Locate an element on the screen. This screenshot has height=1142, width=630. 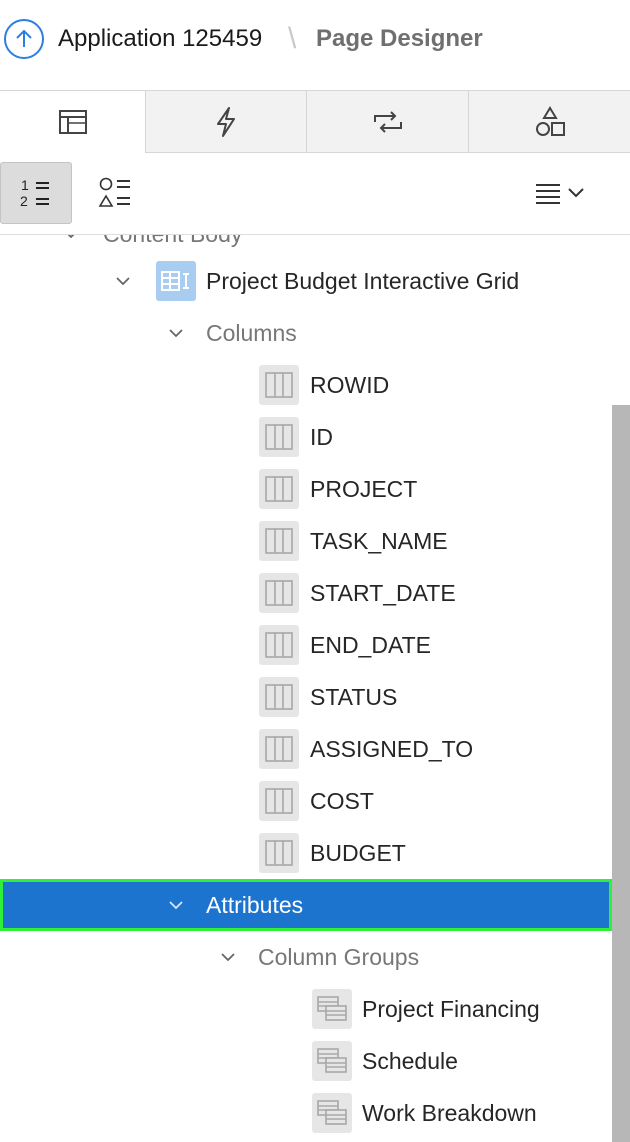
tree-node-column: ID is located at coordinates (306, 437).